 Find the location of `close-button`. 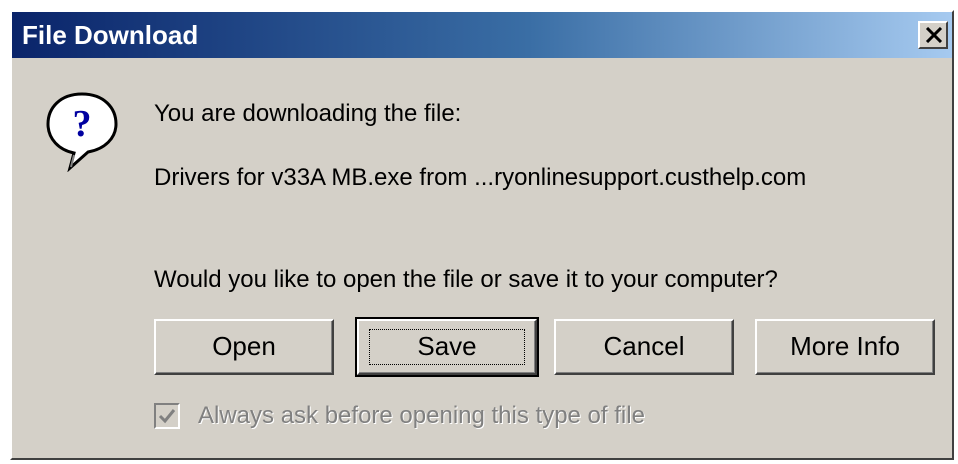

close-button is located at coordinates (933, 35).